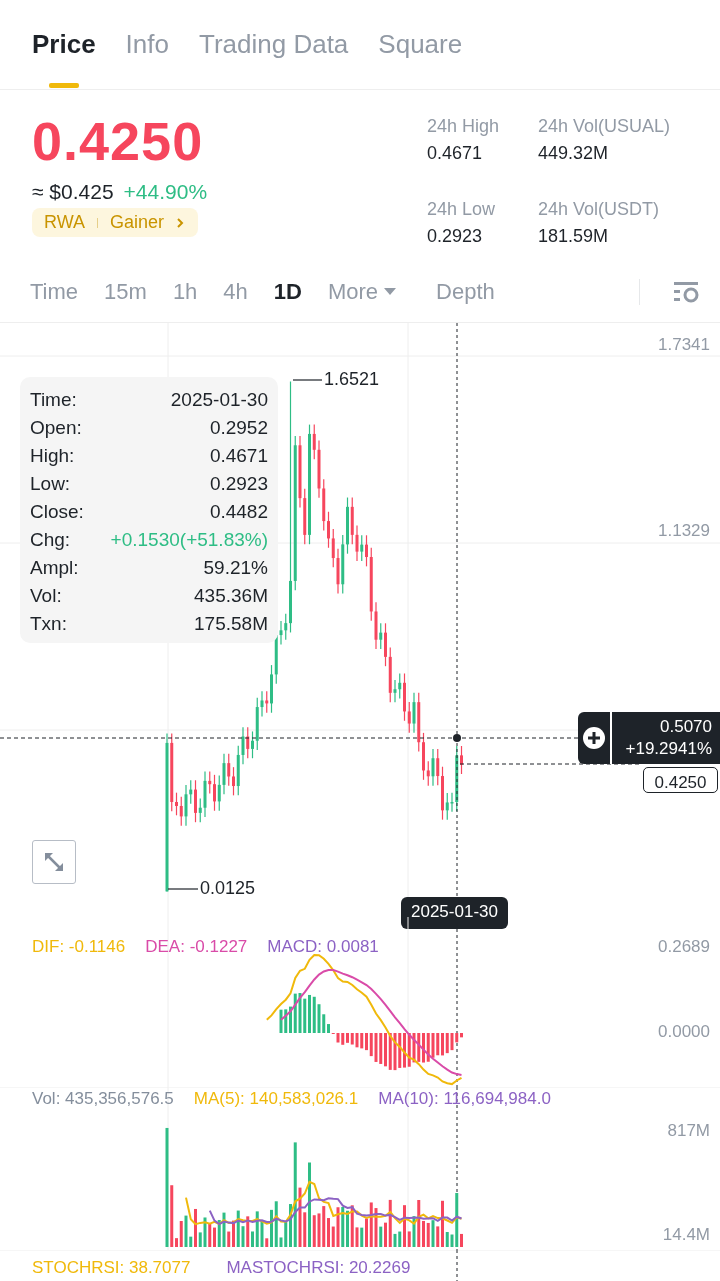 The image size is (720, 1281). What do you see at coordinates (235, 292) in the screenshot?
I see `interval-tab: 4h` at bounding box center [235, 292].